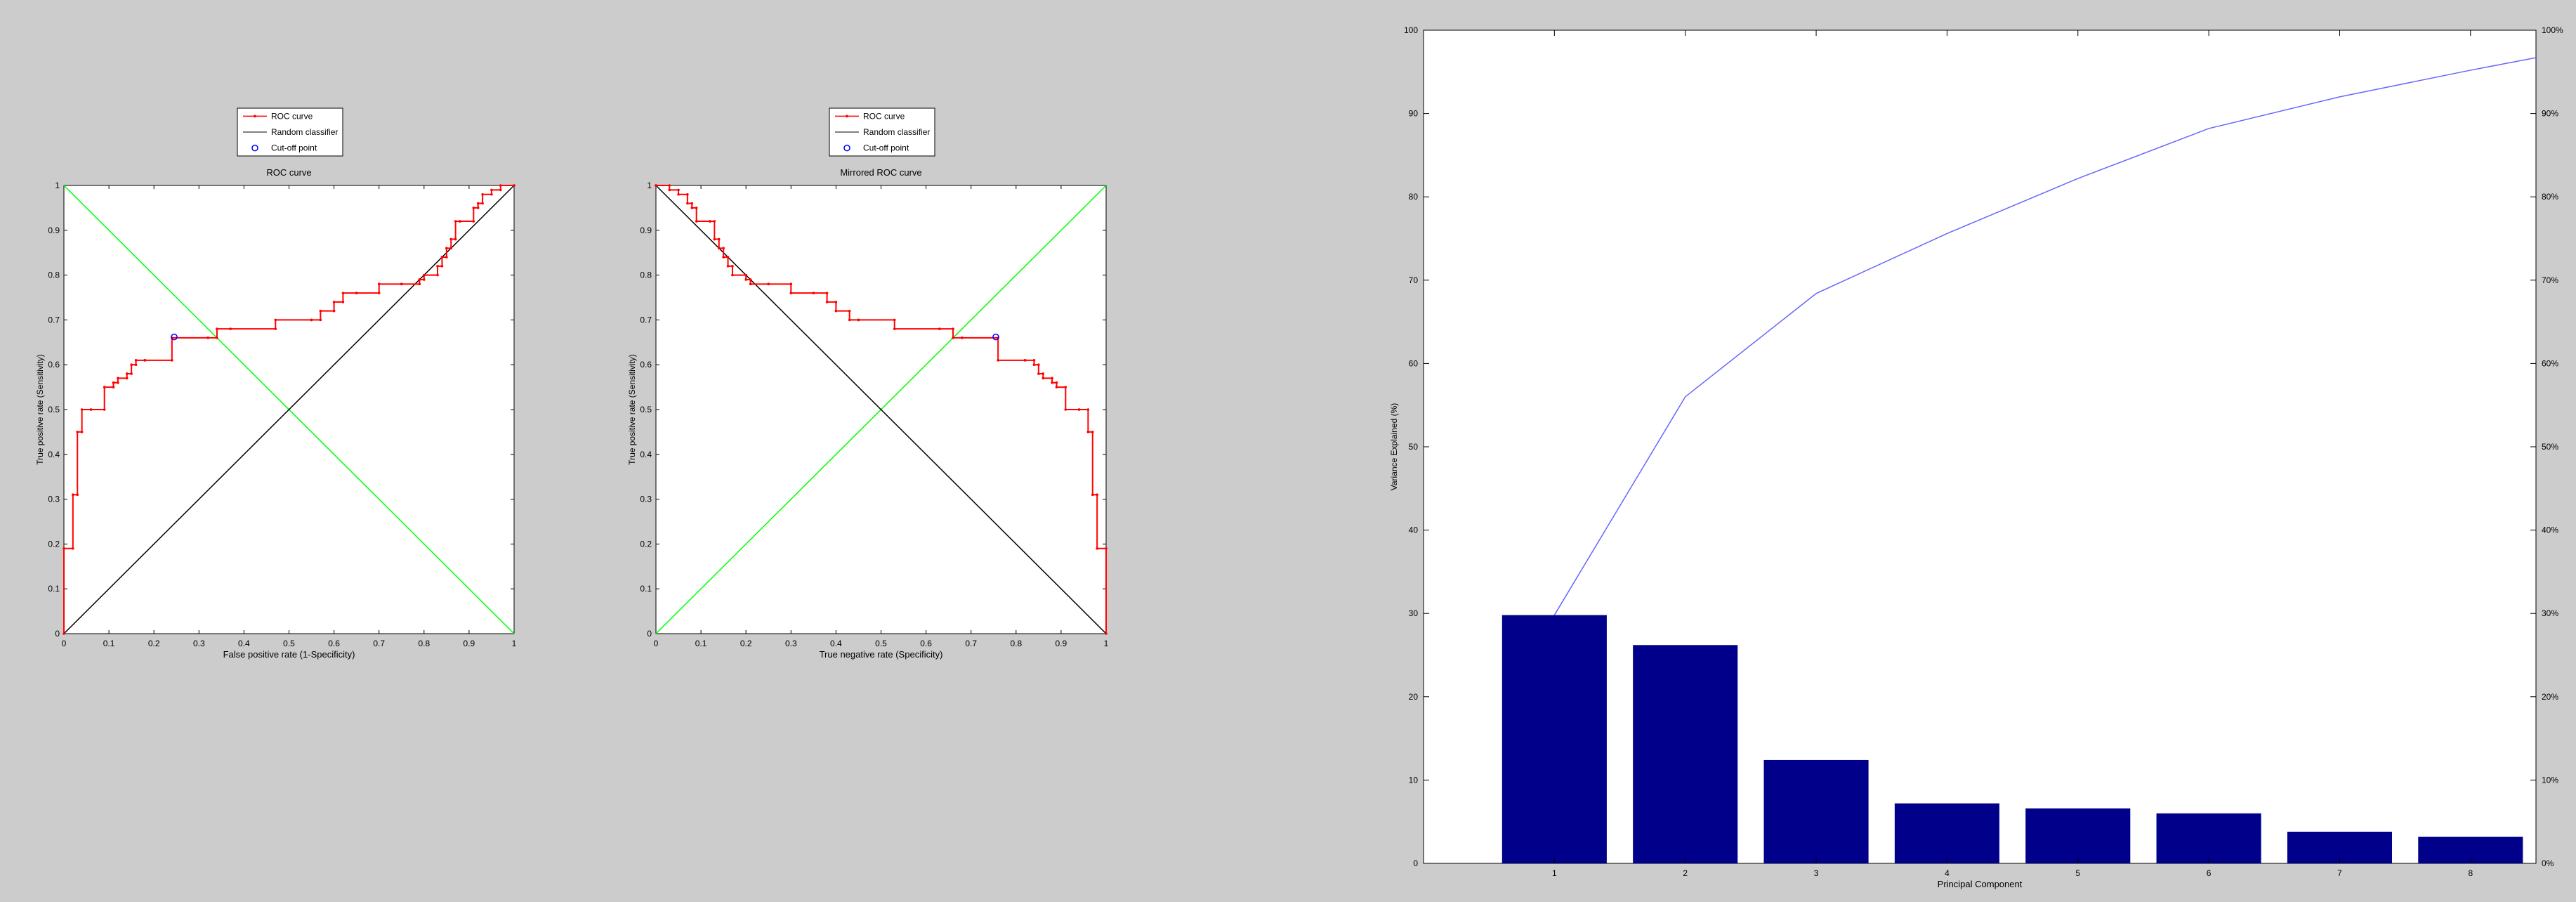  Describe the element at coordinates (1414, 530) in the screenshot. I see `y-tick-label: 40` at that location.